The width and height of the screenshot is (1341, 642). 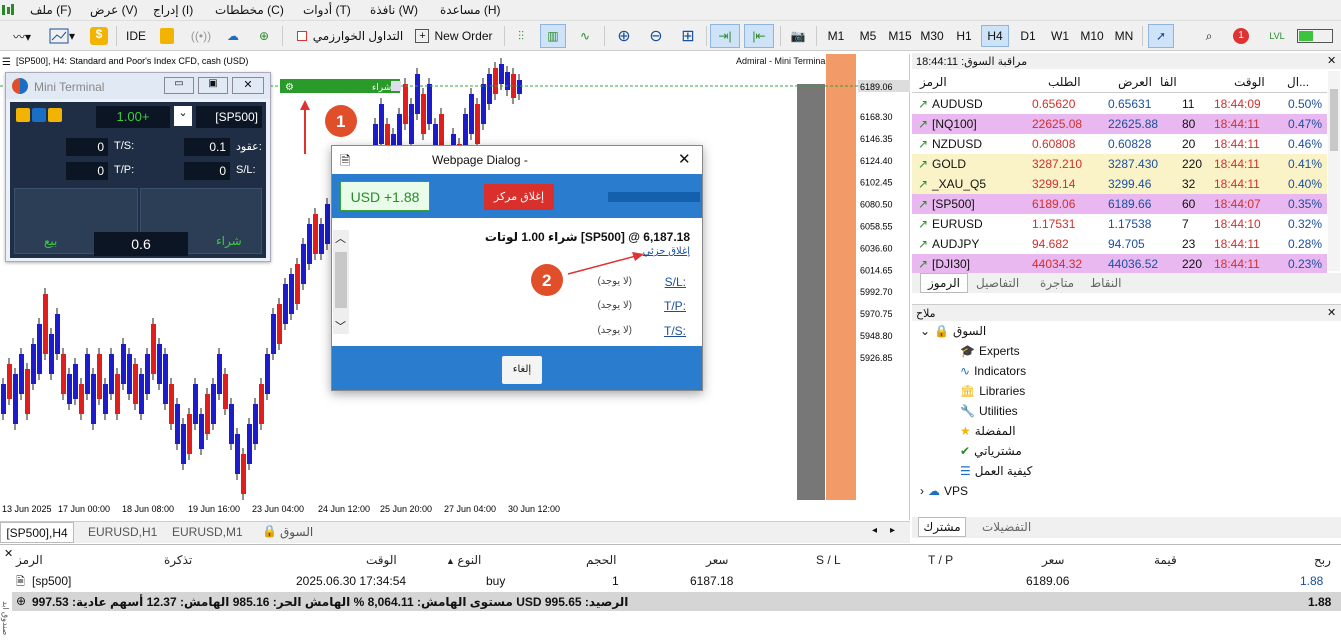 I want to click on ts-link: T/S:, so click(x=675, y=331).